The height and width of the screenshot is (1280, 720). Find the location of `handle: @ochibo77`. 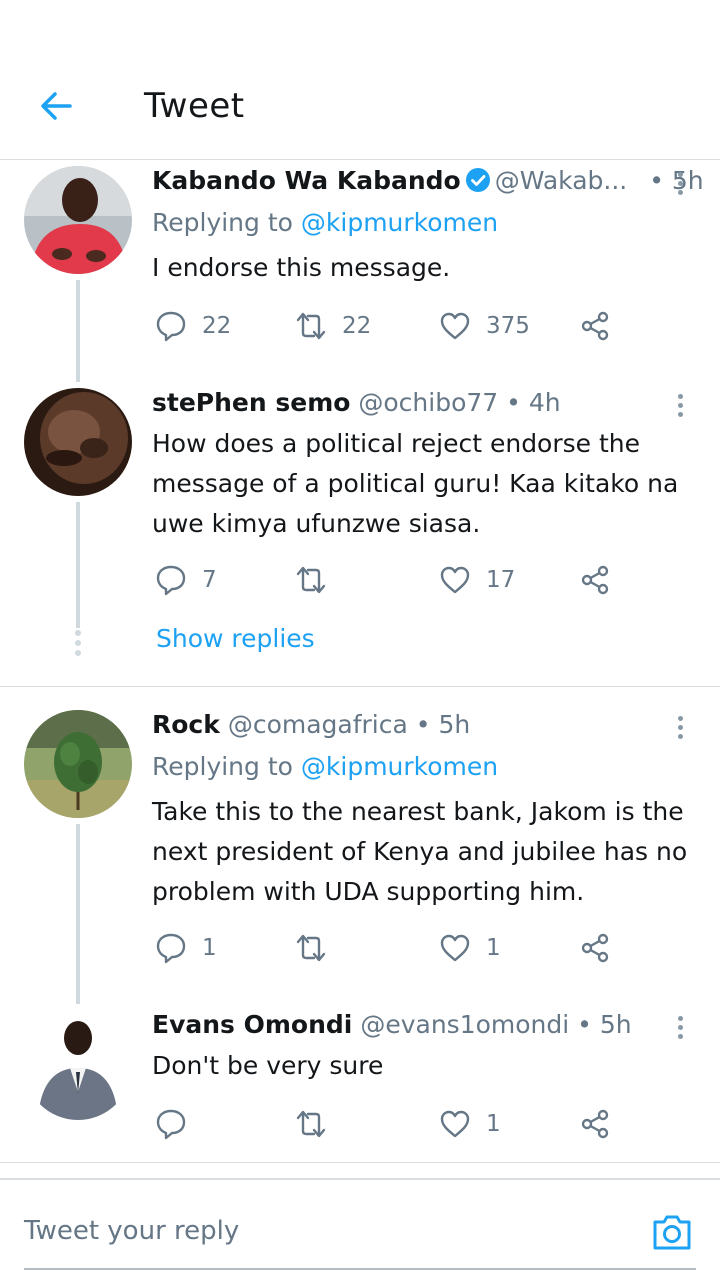

handle: @ochibo77 is located at coordinates (428, 402).